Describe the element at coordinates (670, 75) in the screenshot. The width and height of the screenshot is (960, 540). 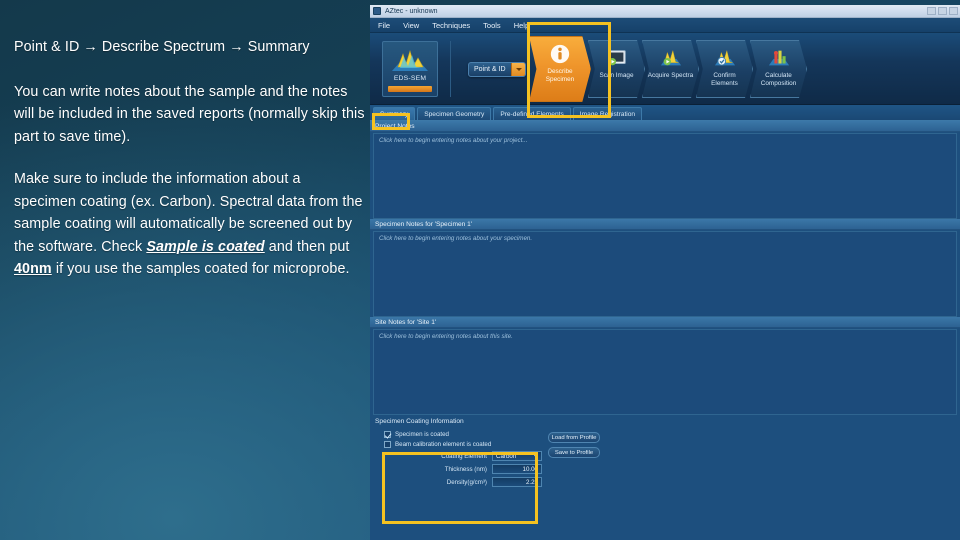
I see `workflow-step-label: Acquire Spectra` at that location.